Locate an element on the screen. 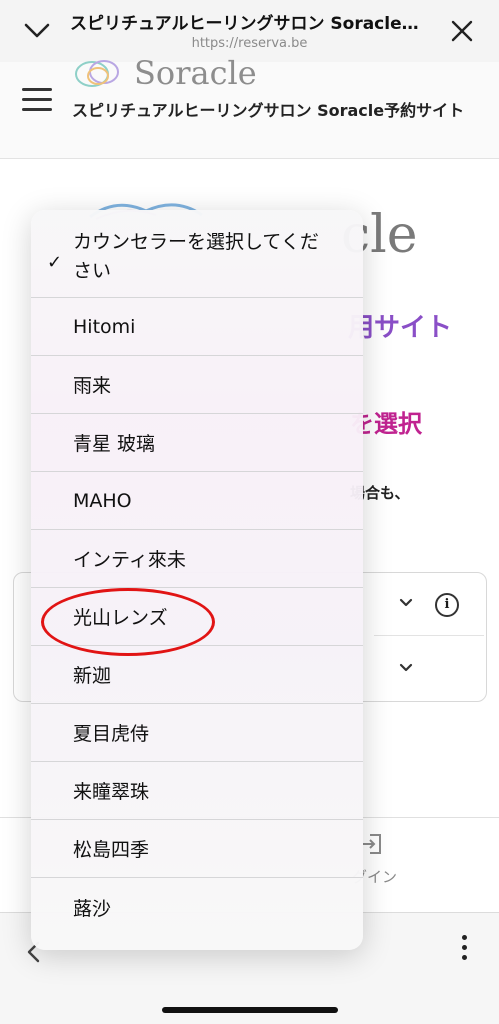 The image size is (499, 1024). picker-option: 雨来 is located at coordinates (197, 385).